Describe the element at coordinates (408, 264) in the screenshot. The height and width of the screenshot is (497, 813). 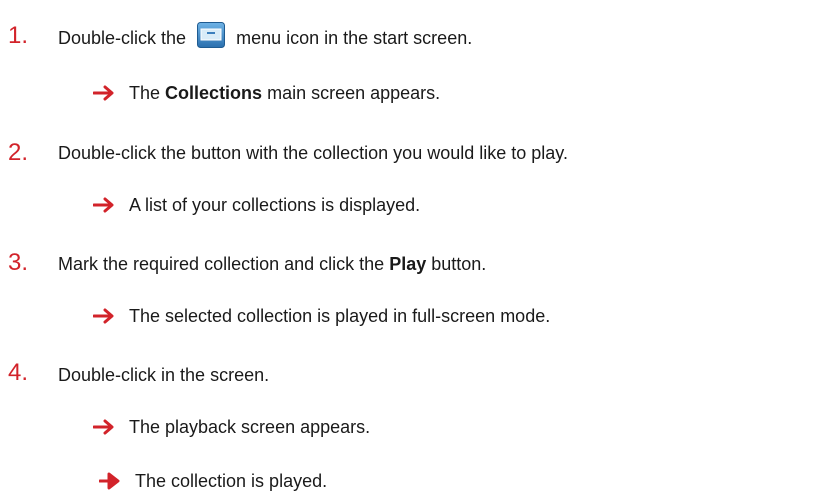
I see `play-label: Play` at that location.